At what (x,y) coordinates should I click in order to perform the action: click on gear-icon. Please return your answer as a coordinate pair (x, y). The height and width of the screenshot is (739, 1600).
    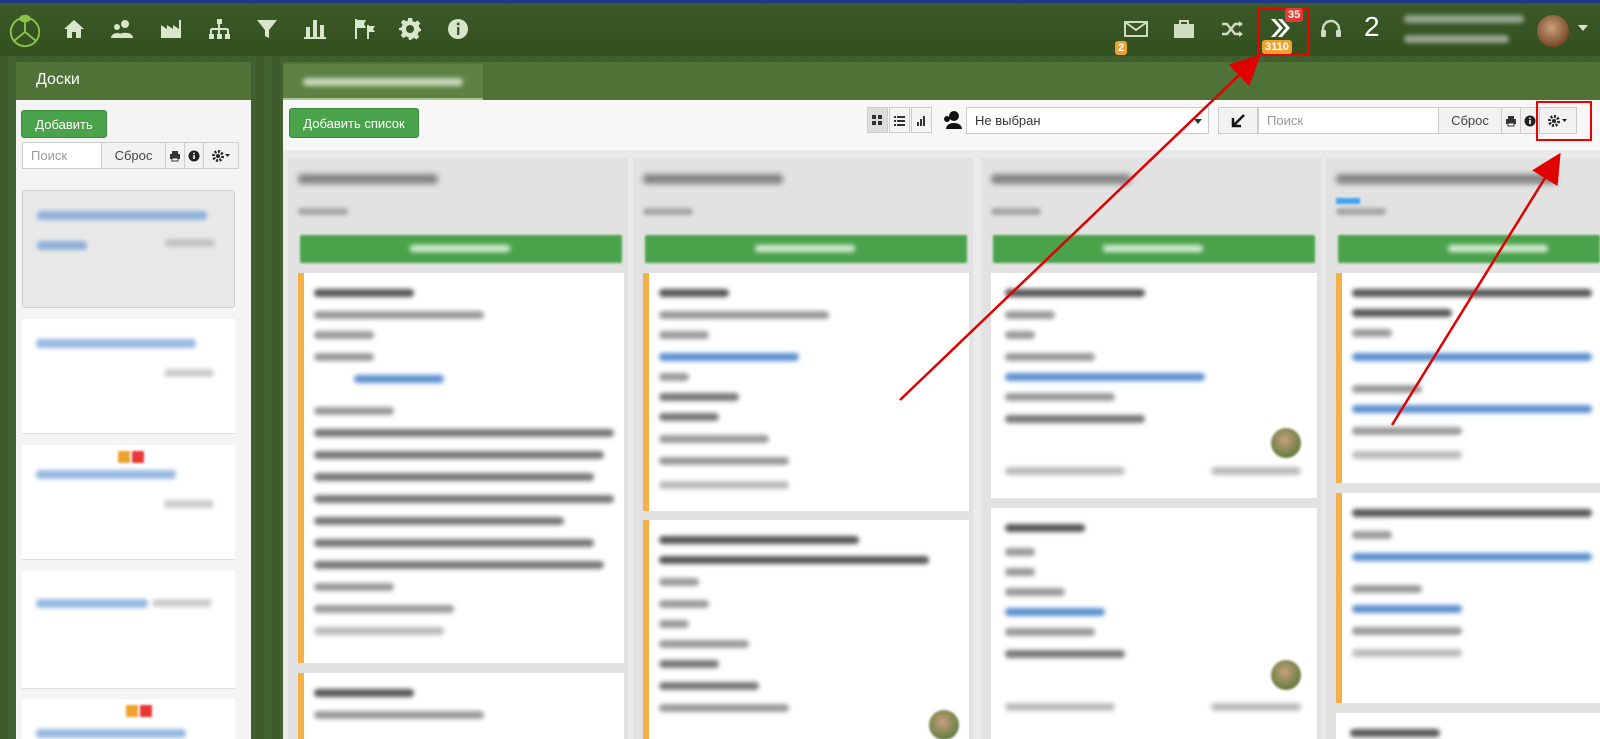
    Looking at the image, I should click on (410, 29).